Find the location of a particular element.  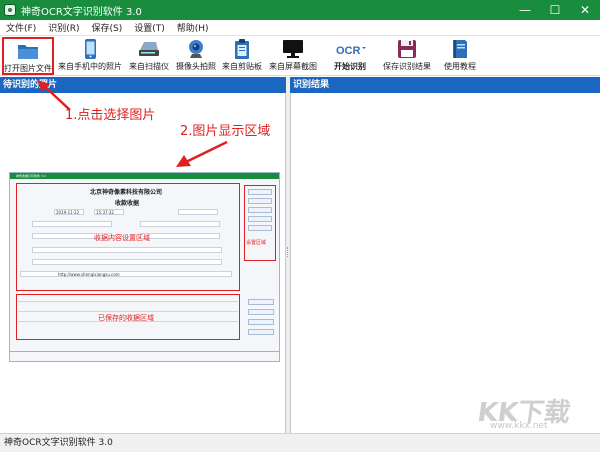

webcam-label: 摄像头拍照 is located at coordinates (196, 66).